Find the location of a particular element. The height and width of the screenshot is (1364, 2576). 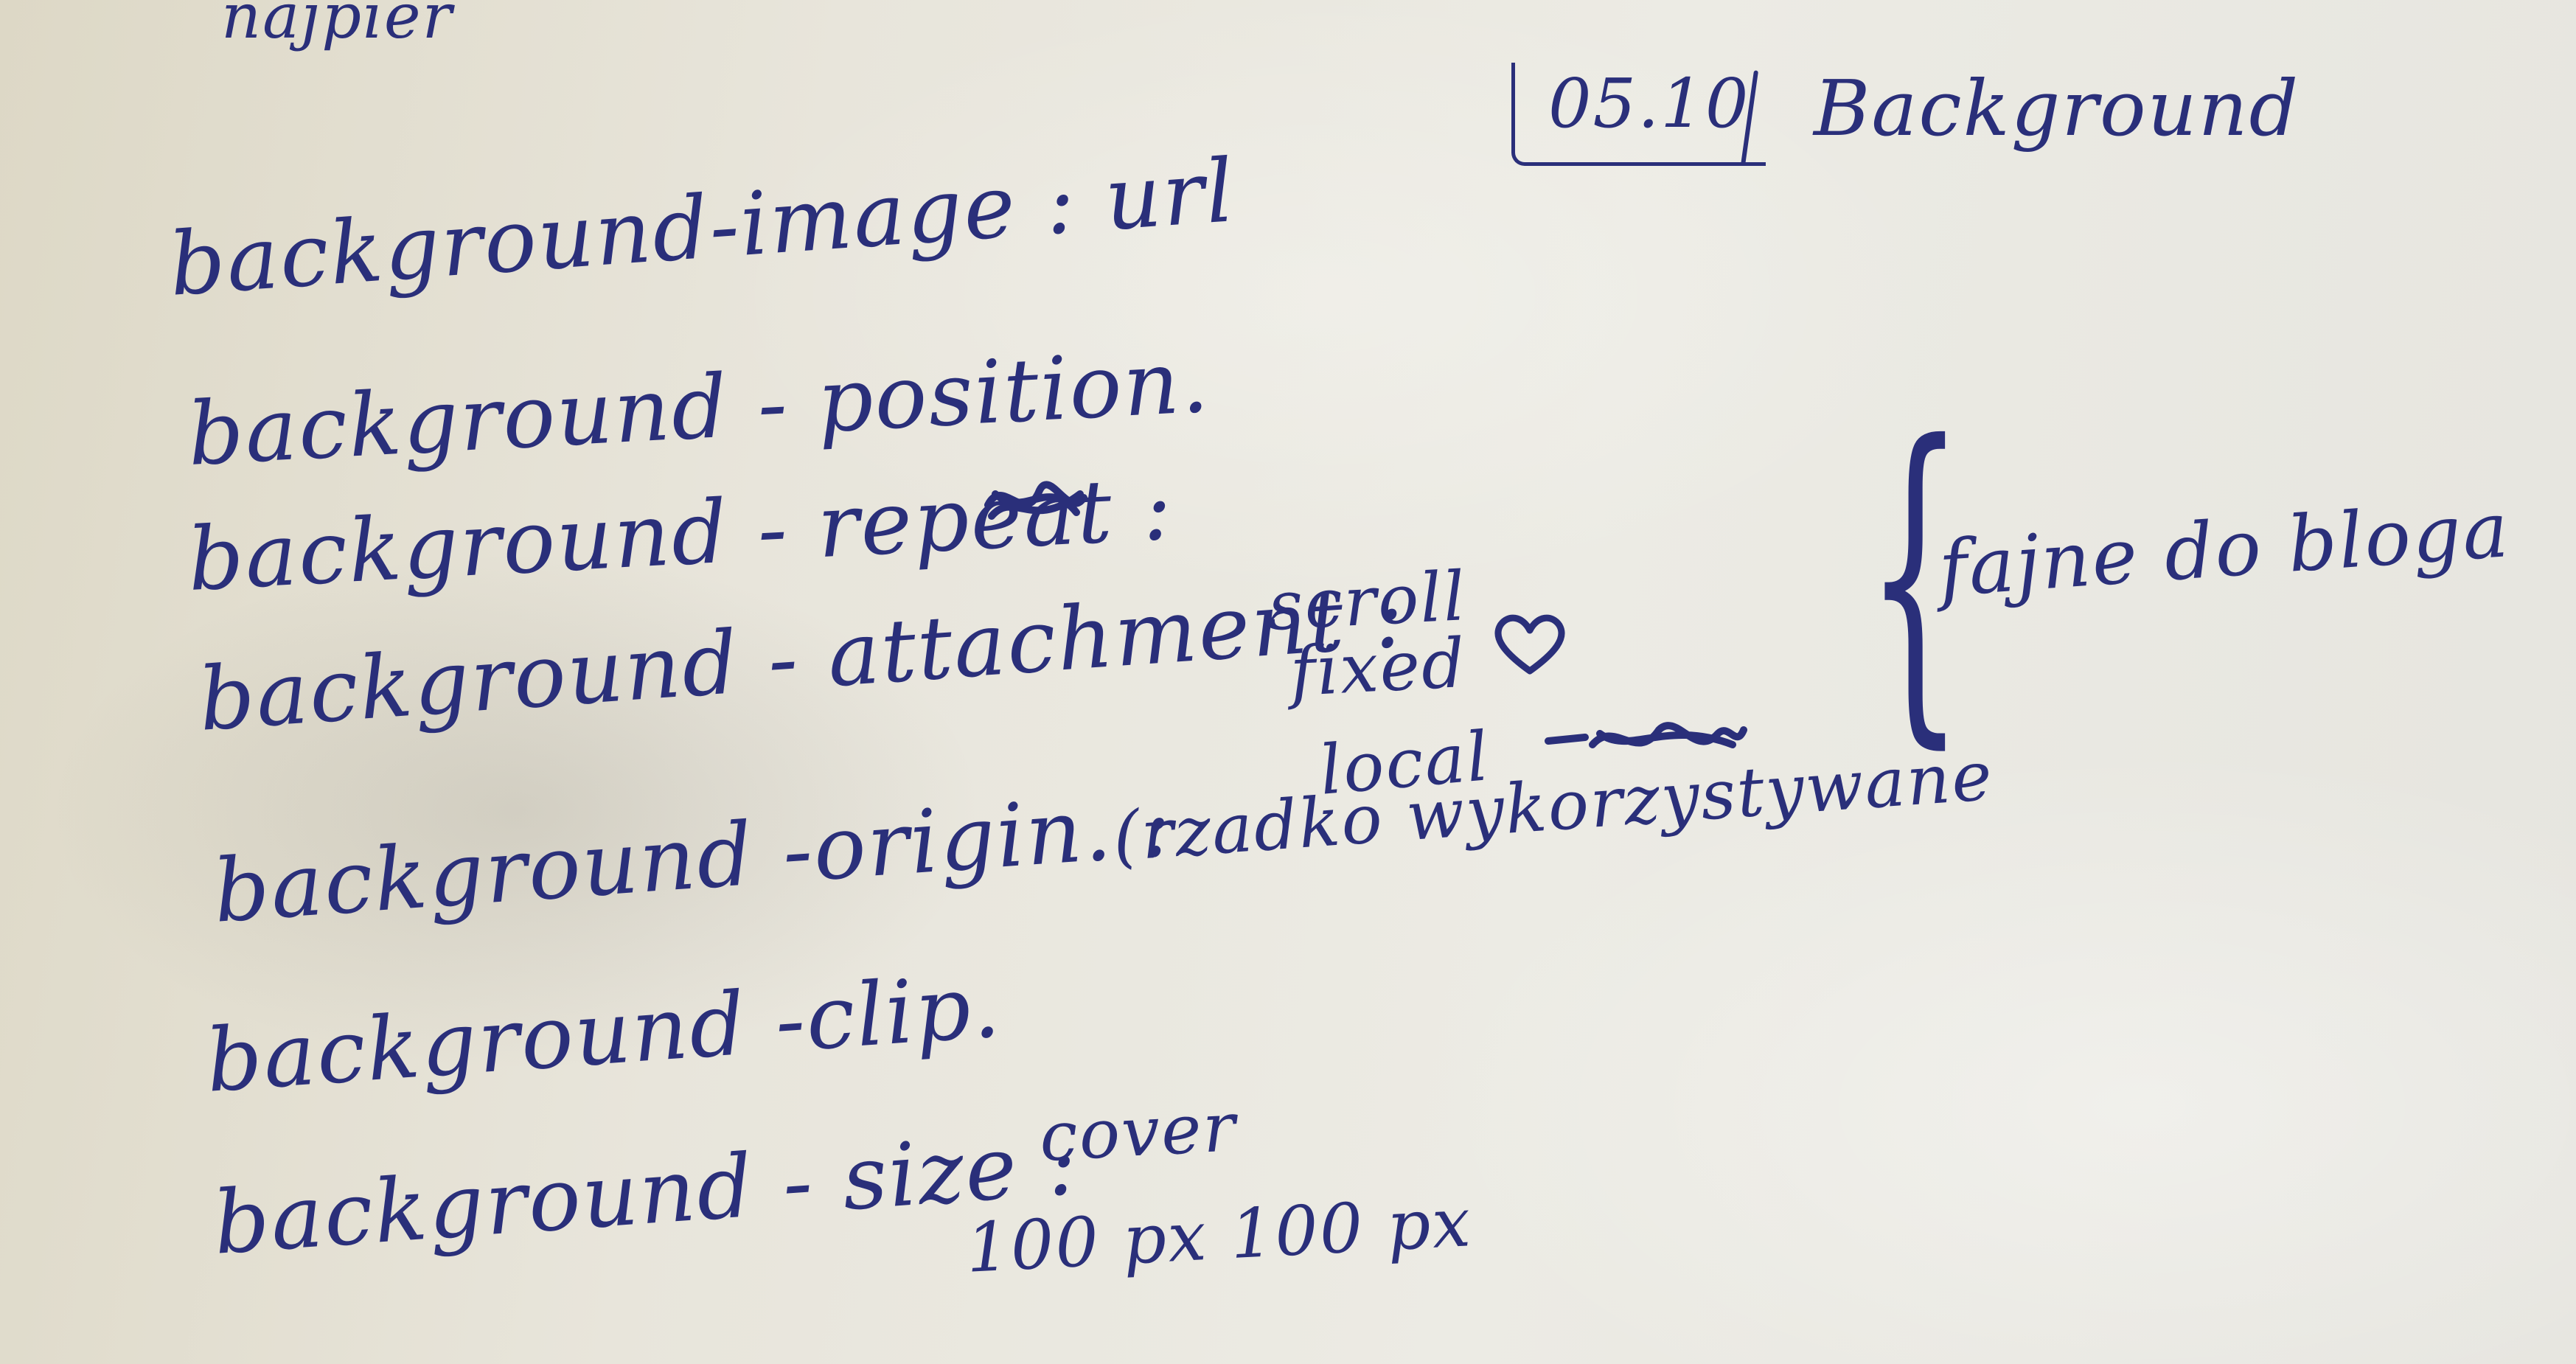

heart-icon is located at coordinates (1529, 645).